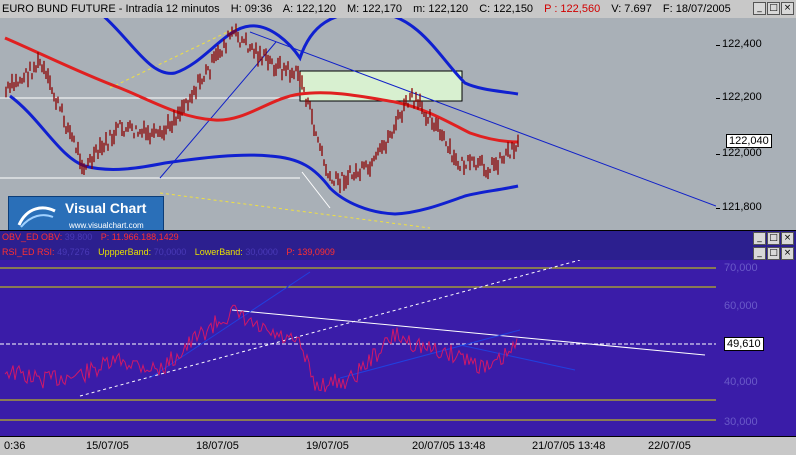 Image resolution: width=796 pixels, height=455 pixels. Describe the element at coordinates (572, 9) in the screenshot. I see `p-value: P : 122,560` at that location.